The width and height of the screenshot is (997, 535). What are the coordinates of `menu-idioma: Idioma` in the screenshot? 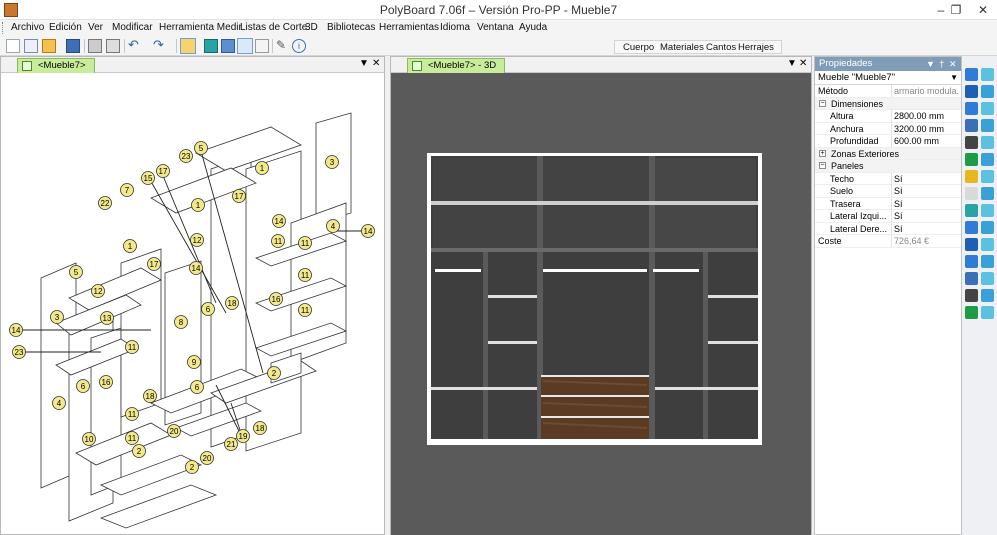 It's located at (455, 27).